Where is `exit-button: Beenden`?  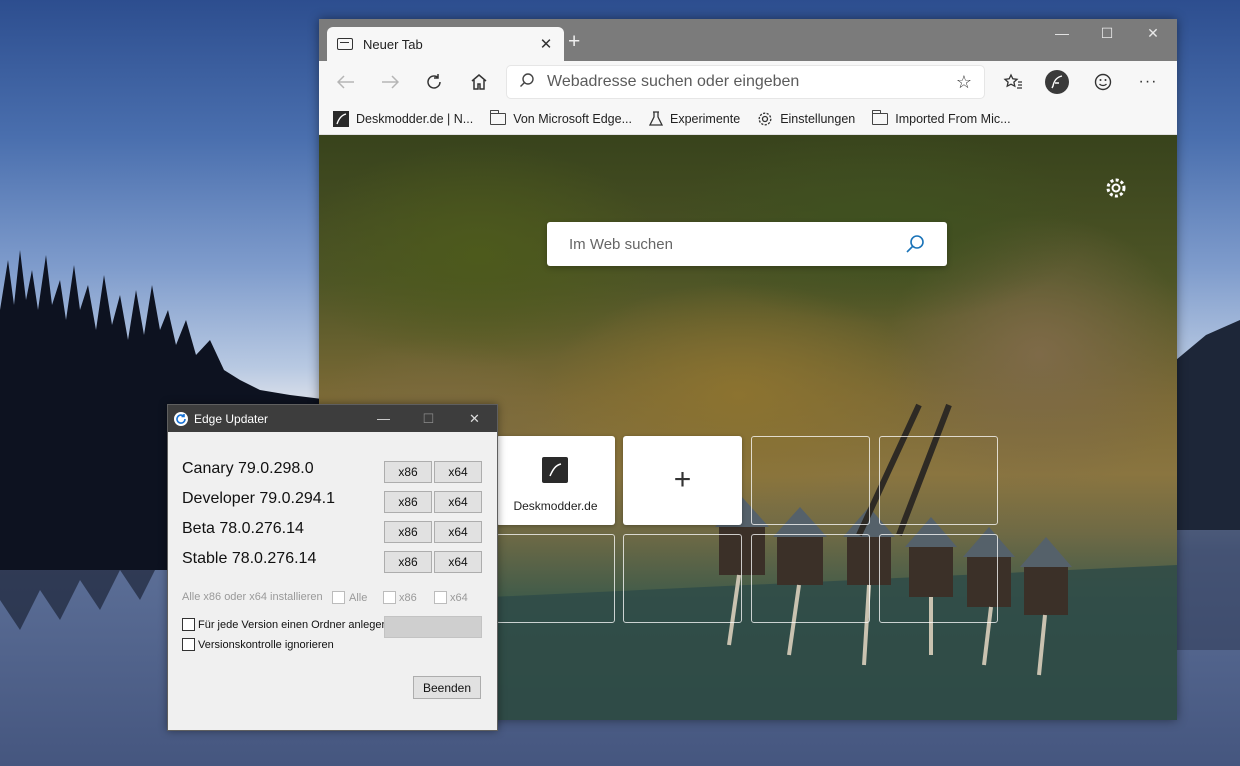
exit-button: Beenden is located at coordinates (447, 687).